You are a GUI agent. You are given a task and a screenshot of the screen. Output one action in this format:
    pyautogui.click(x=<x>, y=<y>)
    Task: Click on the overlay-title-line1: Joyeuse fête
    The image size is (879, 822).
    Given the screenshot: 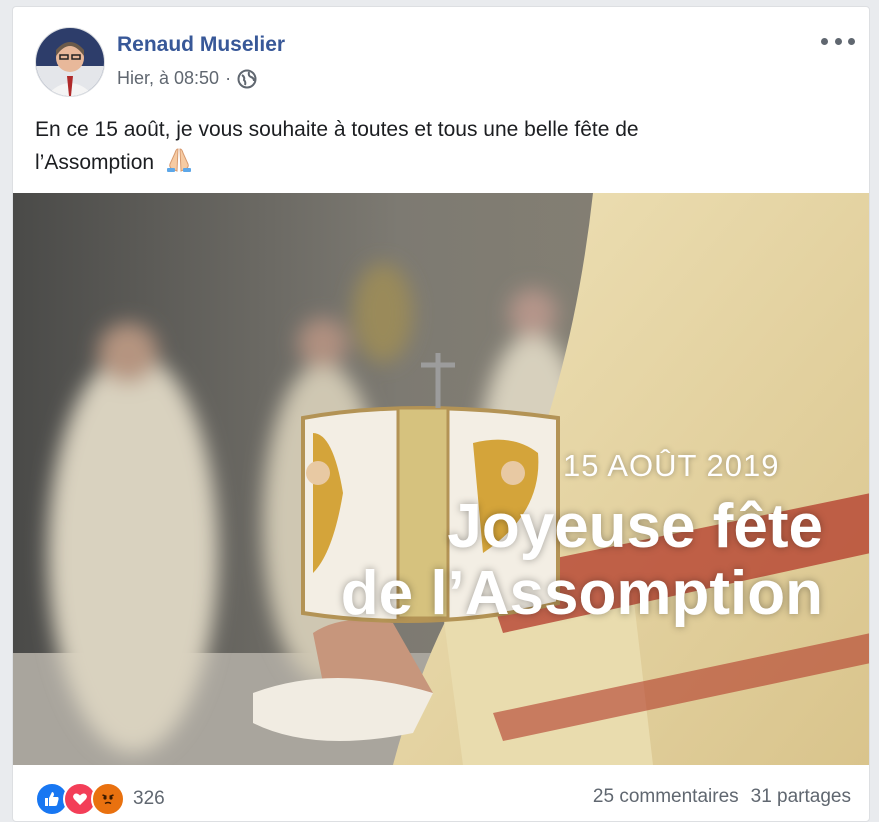 What is the action you would take?
    pyautogui.click(x=635, y=526)
    